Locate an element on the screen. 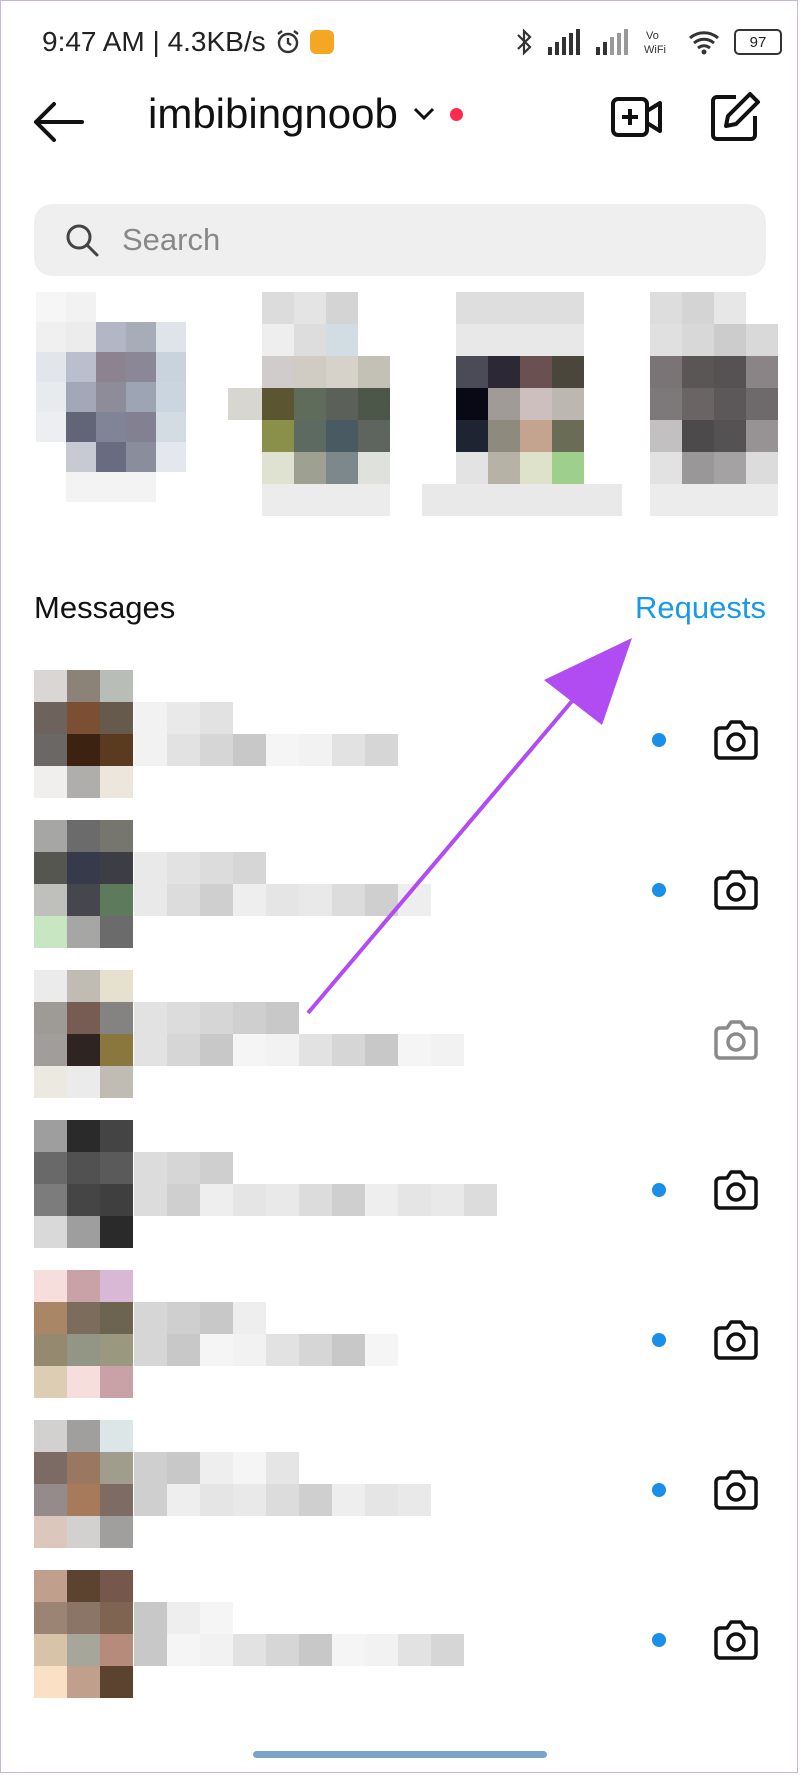 The height and width of the screenshot is (1775, 800). search-icon is located at coordinates (82, 240).